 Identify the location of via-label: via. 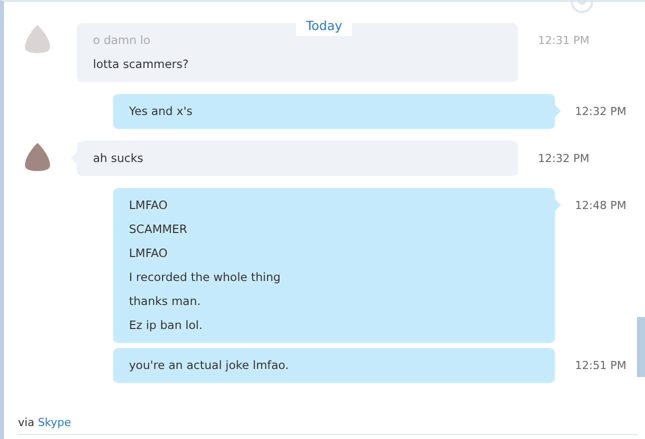
(26, 422).